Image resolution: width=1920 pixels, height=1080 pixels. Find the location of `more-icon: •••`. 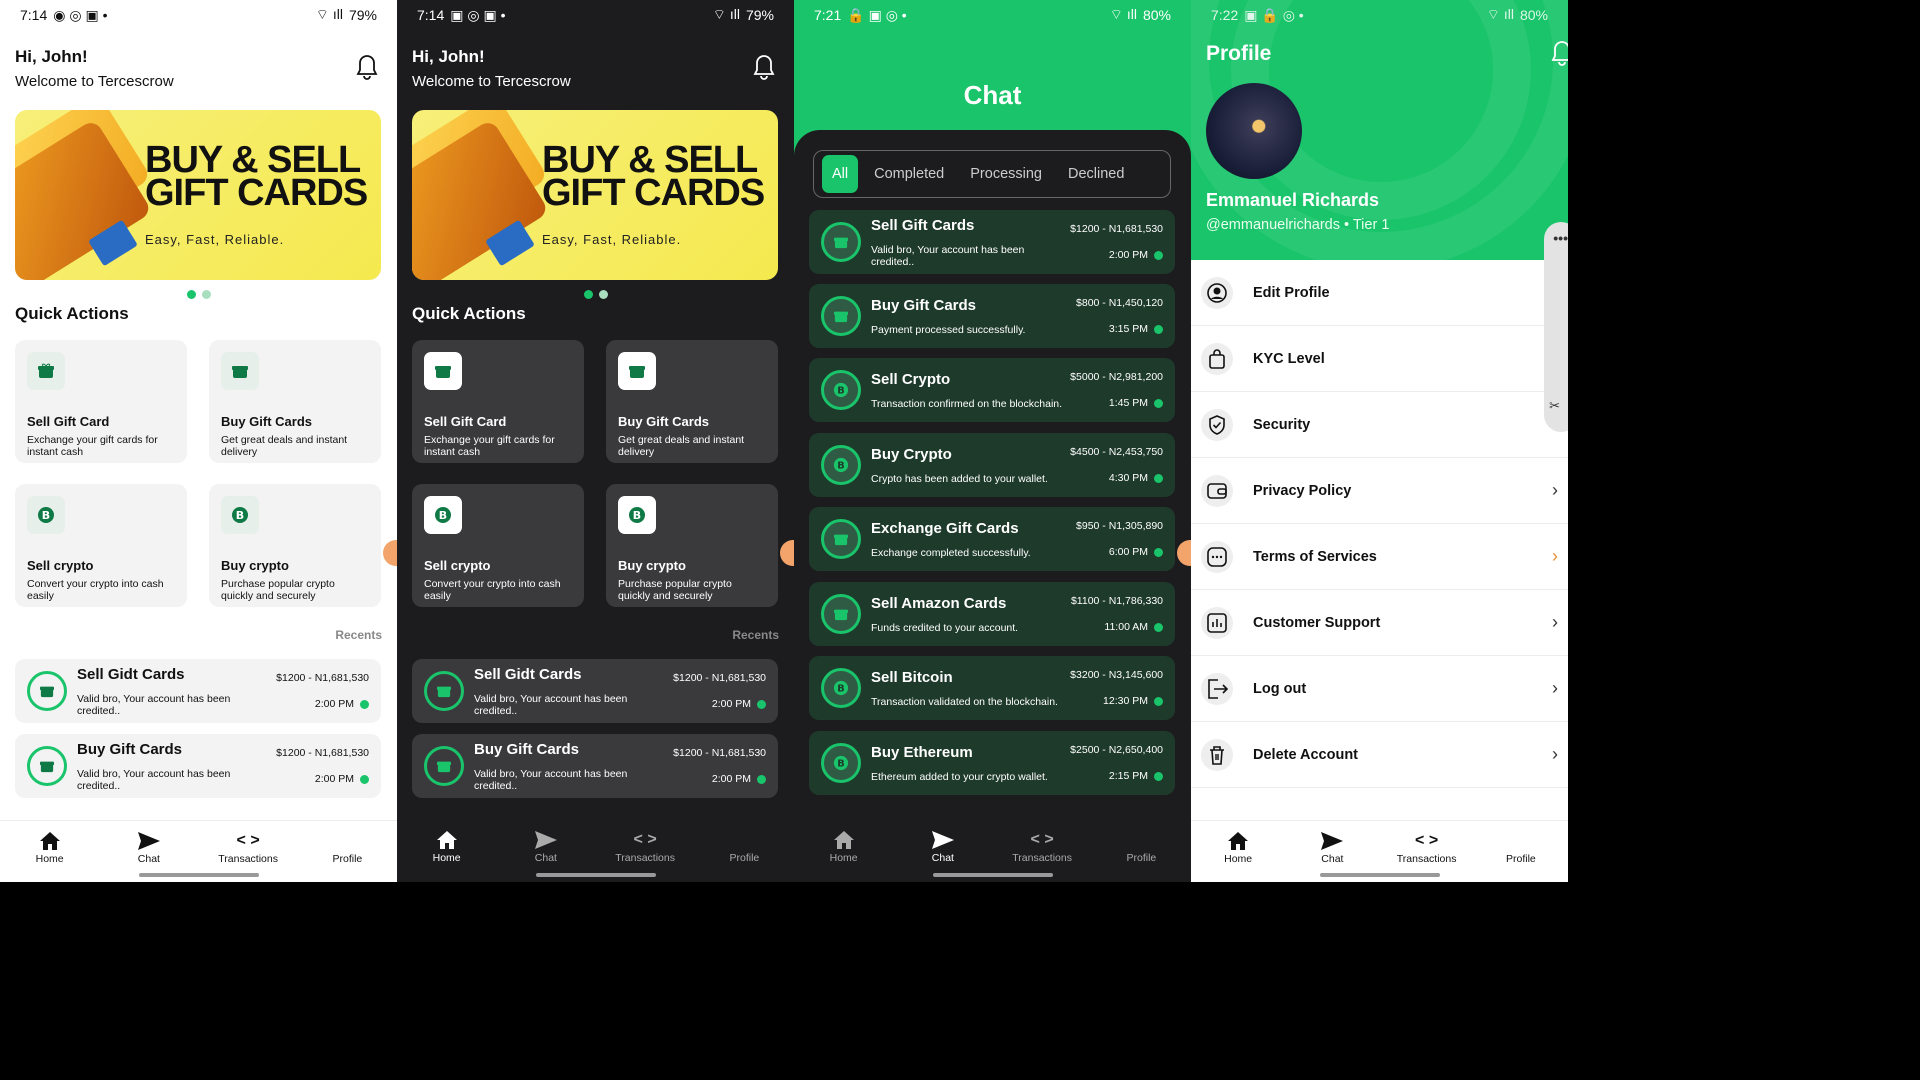

more-icon: ••• is located at coordinates (1560, 238).